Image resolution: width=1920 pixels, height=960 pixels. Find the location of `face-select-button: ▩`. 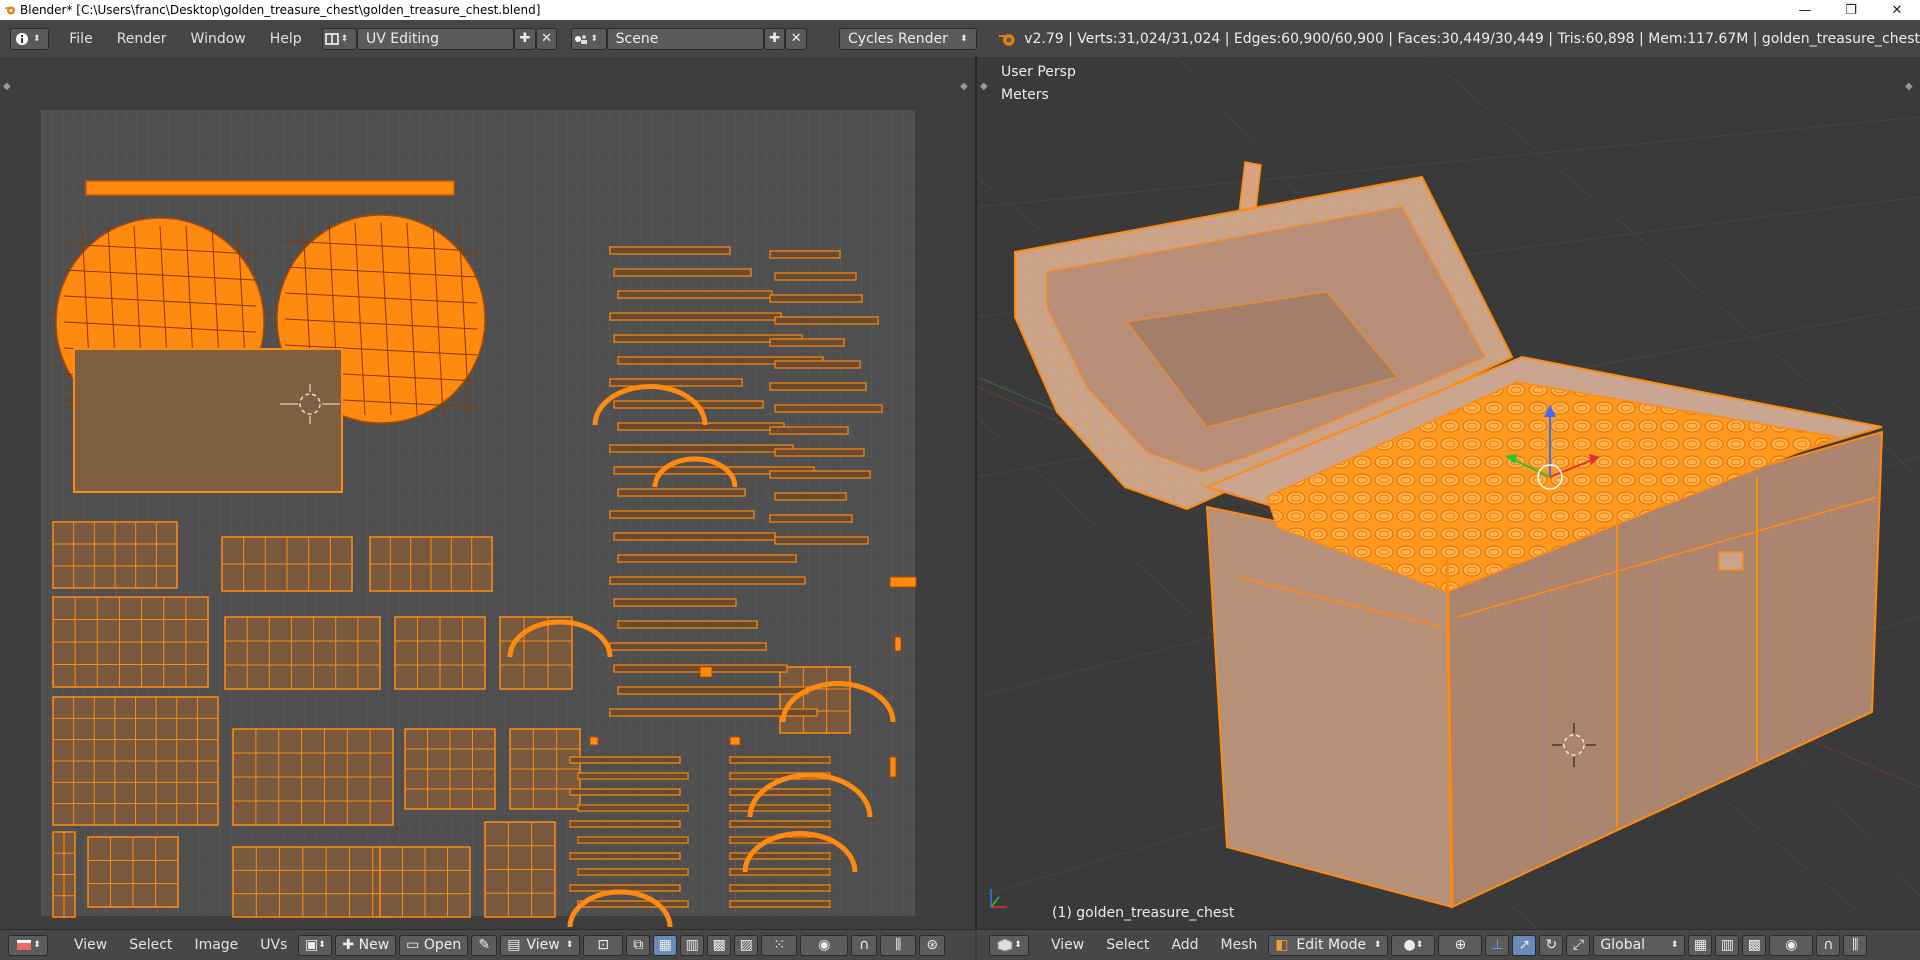

face-select-button: ▩ is located at coordinates (719, 945).